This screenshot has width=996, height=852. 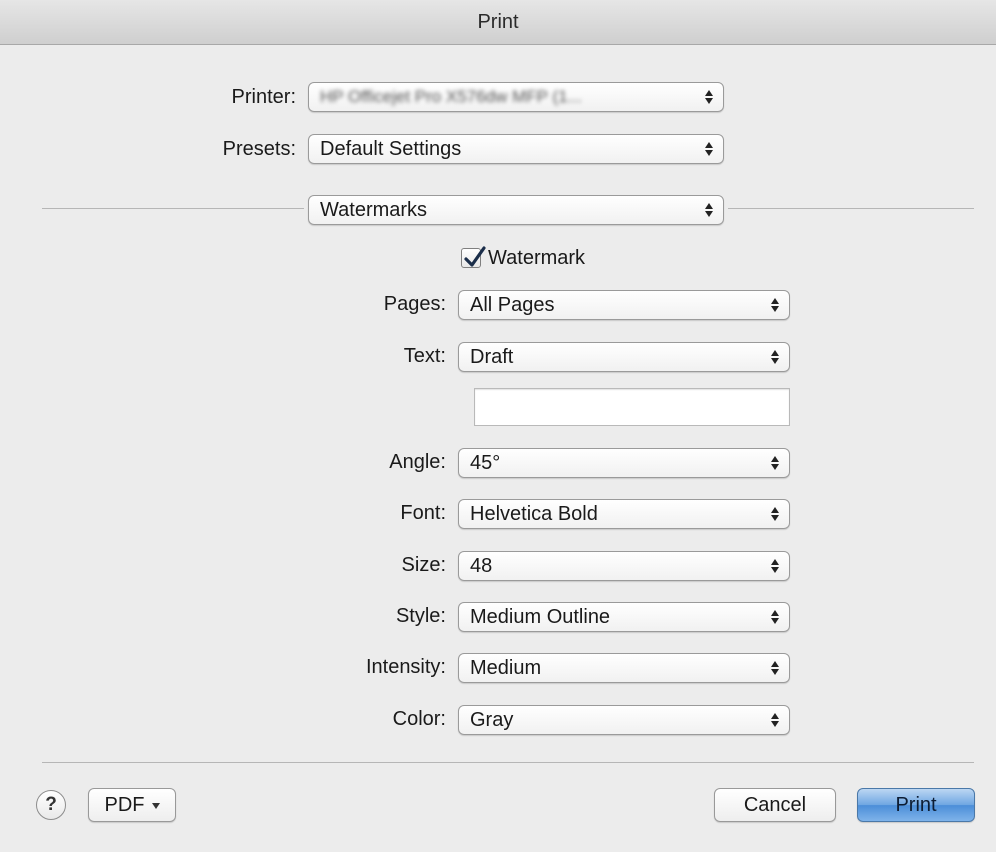 I want to click on size-label: Size:, so click(x=423, y=565).